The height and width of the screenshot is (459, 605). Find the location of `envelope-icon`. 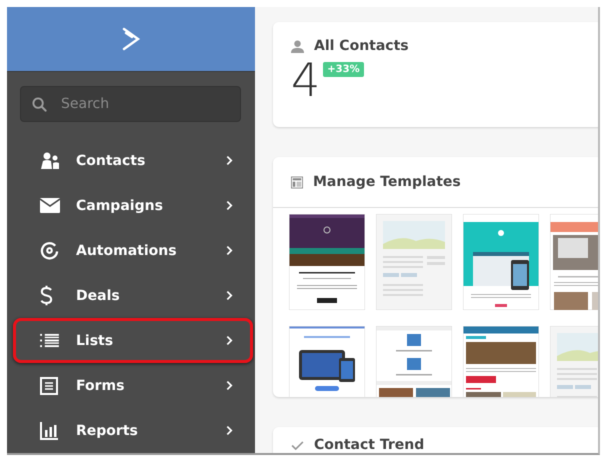

envelope-icon is located at coordinates (50, 205).